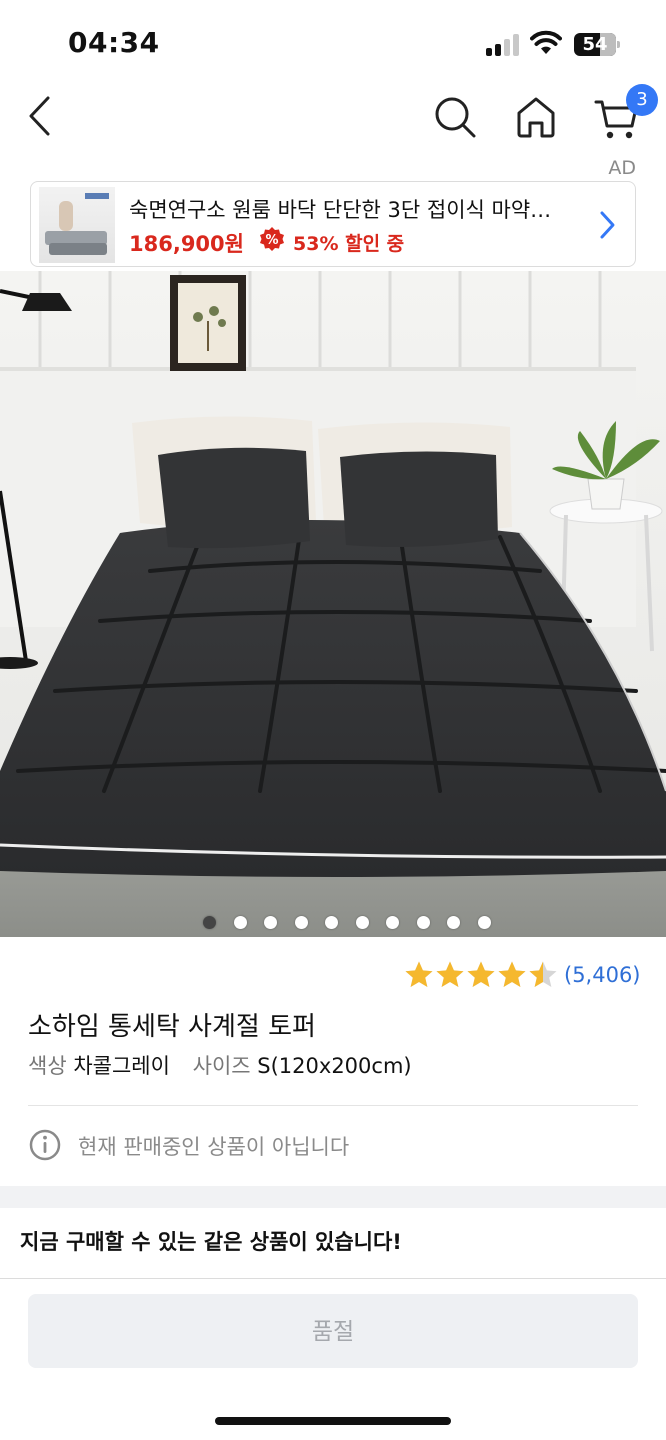 The image size is (666, 1440). Describe the element at coordinates (333, 1105) in the screenshot. I see `divider` at that location.